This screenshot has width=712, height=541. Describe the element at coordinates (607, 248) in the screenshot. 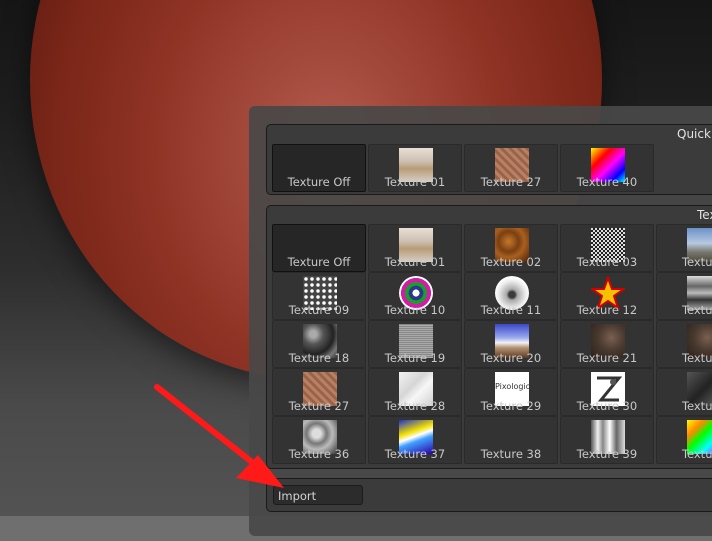

I see `texture-cell: Texture 03` at that location.